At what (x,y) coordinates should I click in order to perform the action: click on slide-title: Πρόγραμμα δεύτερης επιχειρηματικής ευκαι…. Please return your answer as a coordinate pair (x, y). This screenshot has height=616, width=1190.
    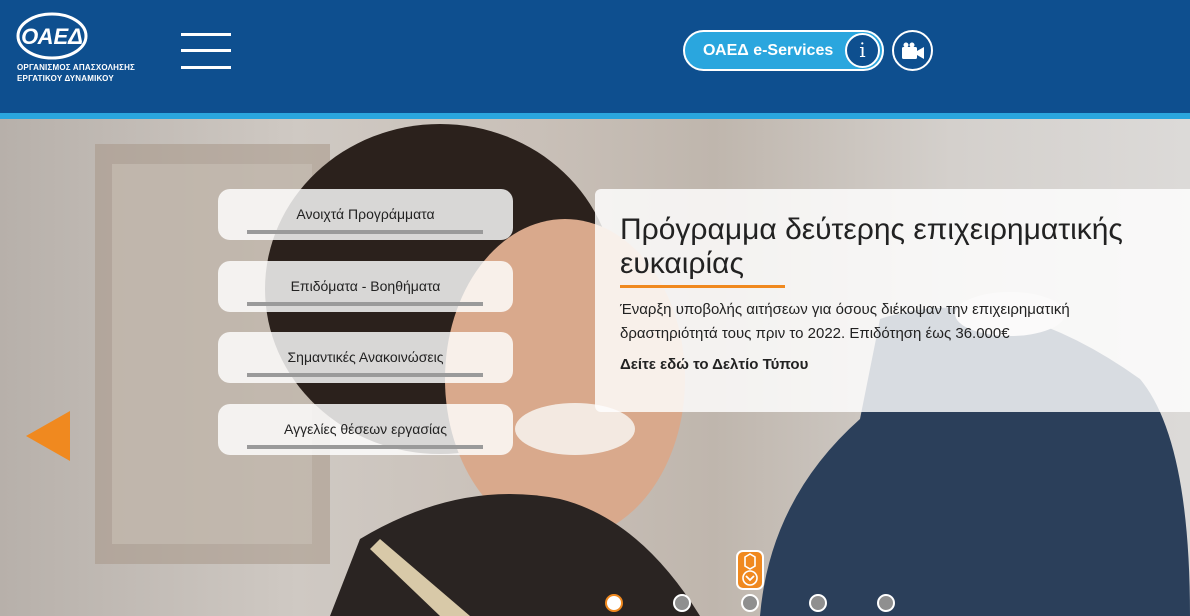
    Looking at the image, I should click on (871, 246).